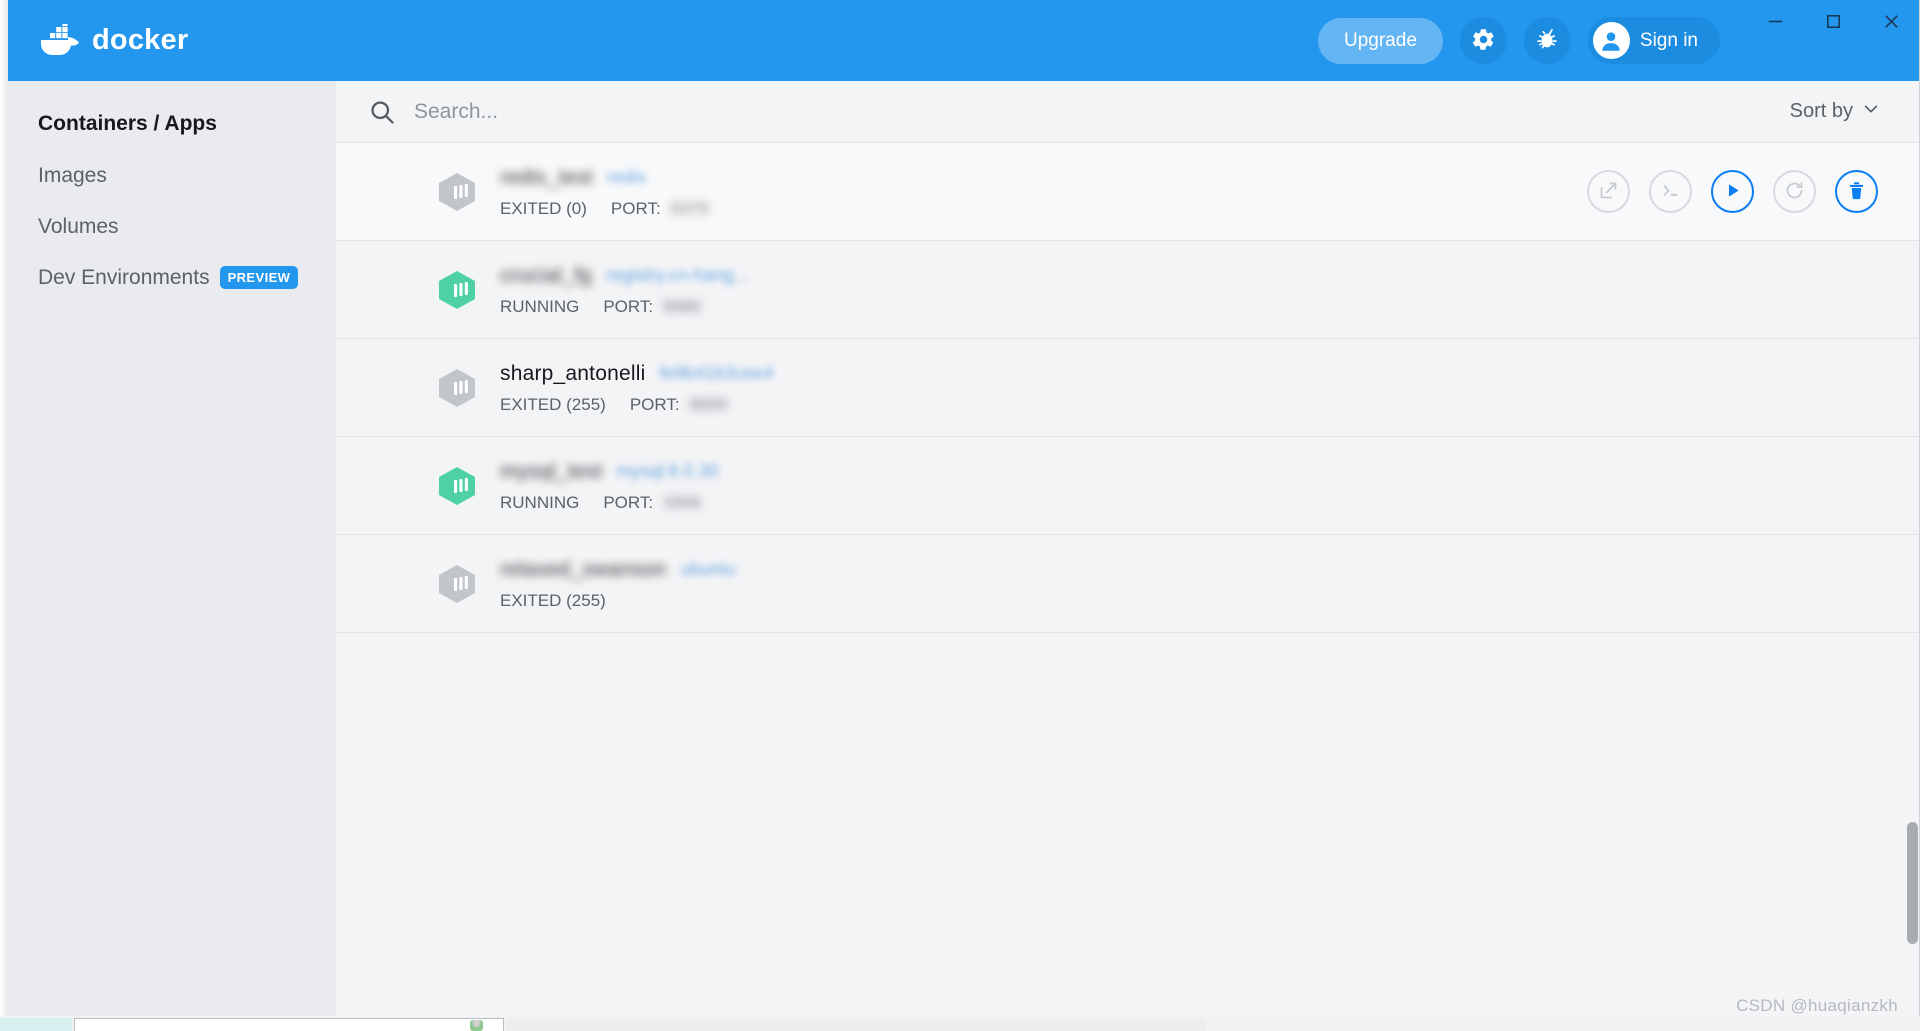  I want to click on container-name: redis_test, so click(547, 177).